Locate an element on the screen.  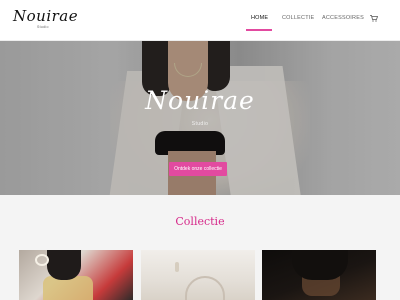
nav-item-collectie: COLLECTIE is located at coordinates (298, 18).